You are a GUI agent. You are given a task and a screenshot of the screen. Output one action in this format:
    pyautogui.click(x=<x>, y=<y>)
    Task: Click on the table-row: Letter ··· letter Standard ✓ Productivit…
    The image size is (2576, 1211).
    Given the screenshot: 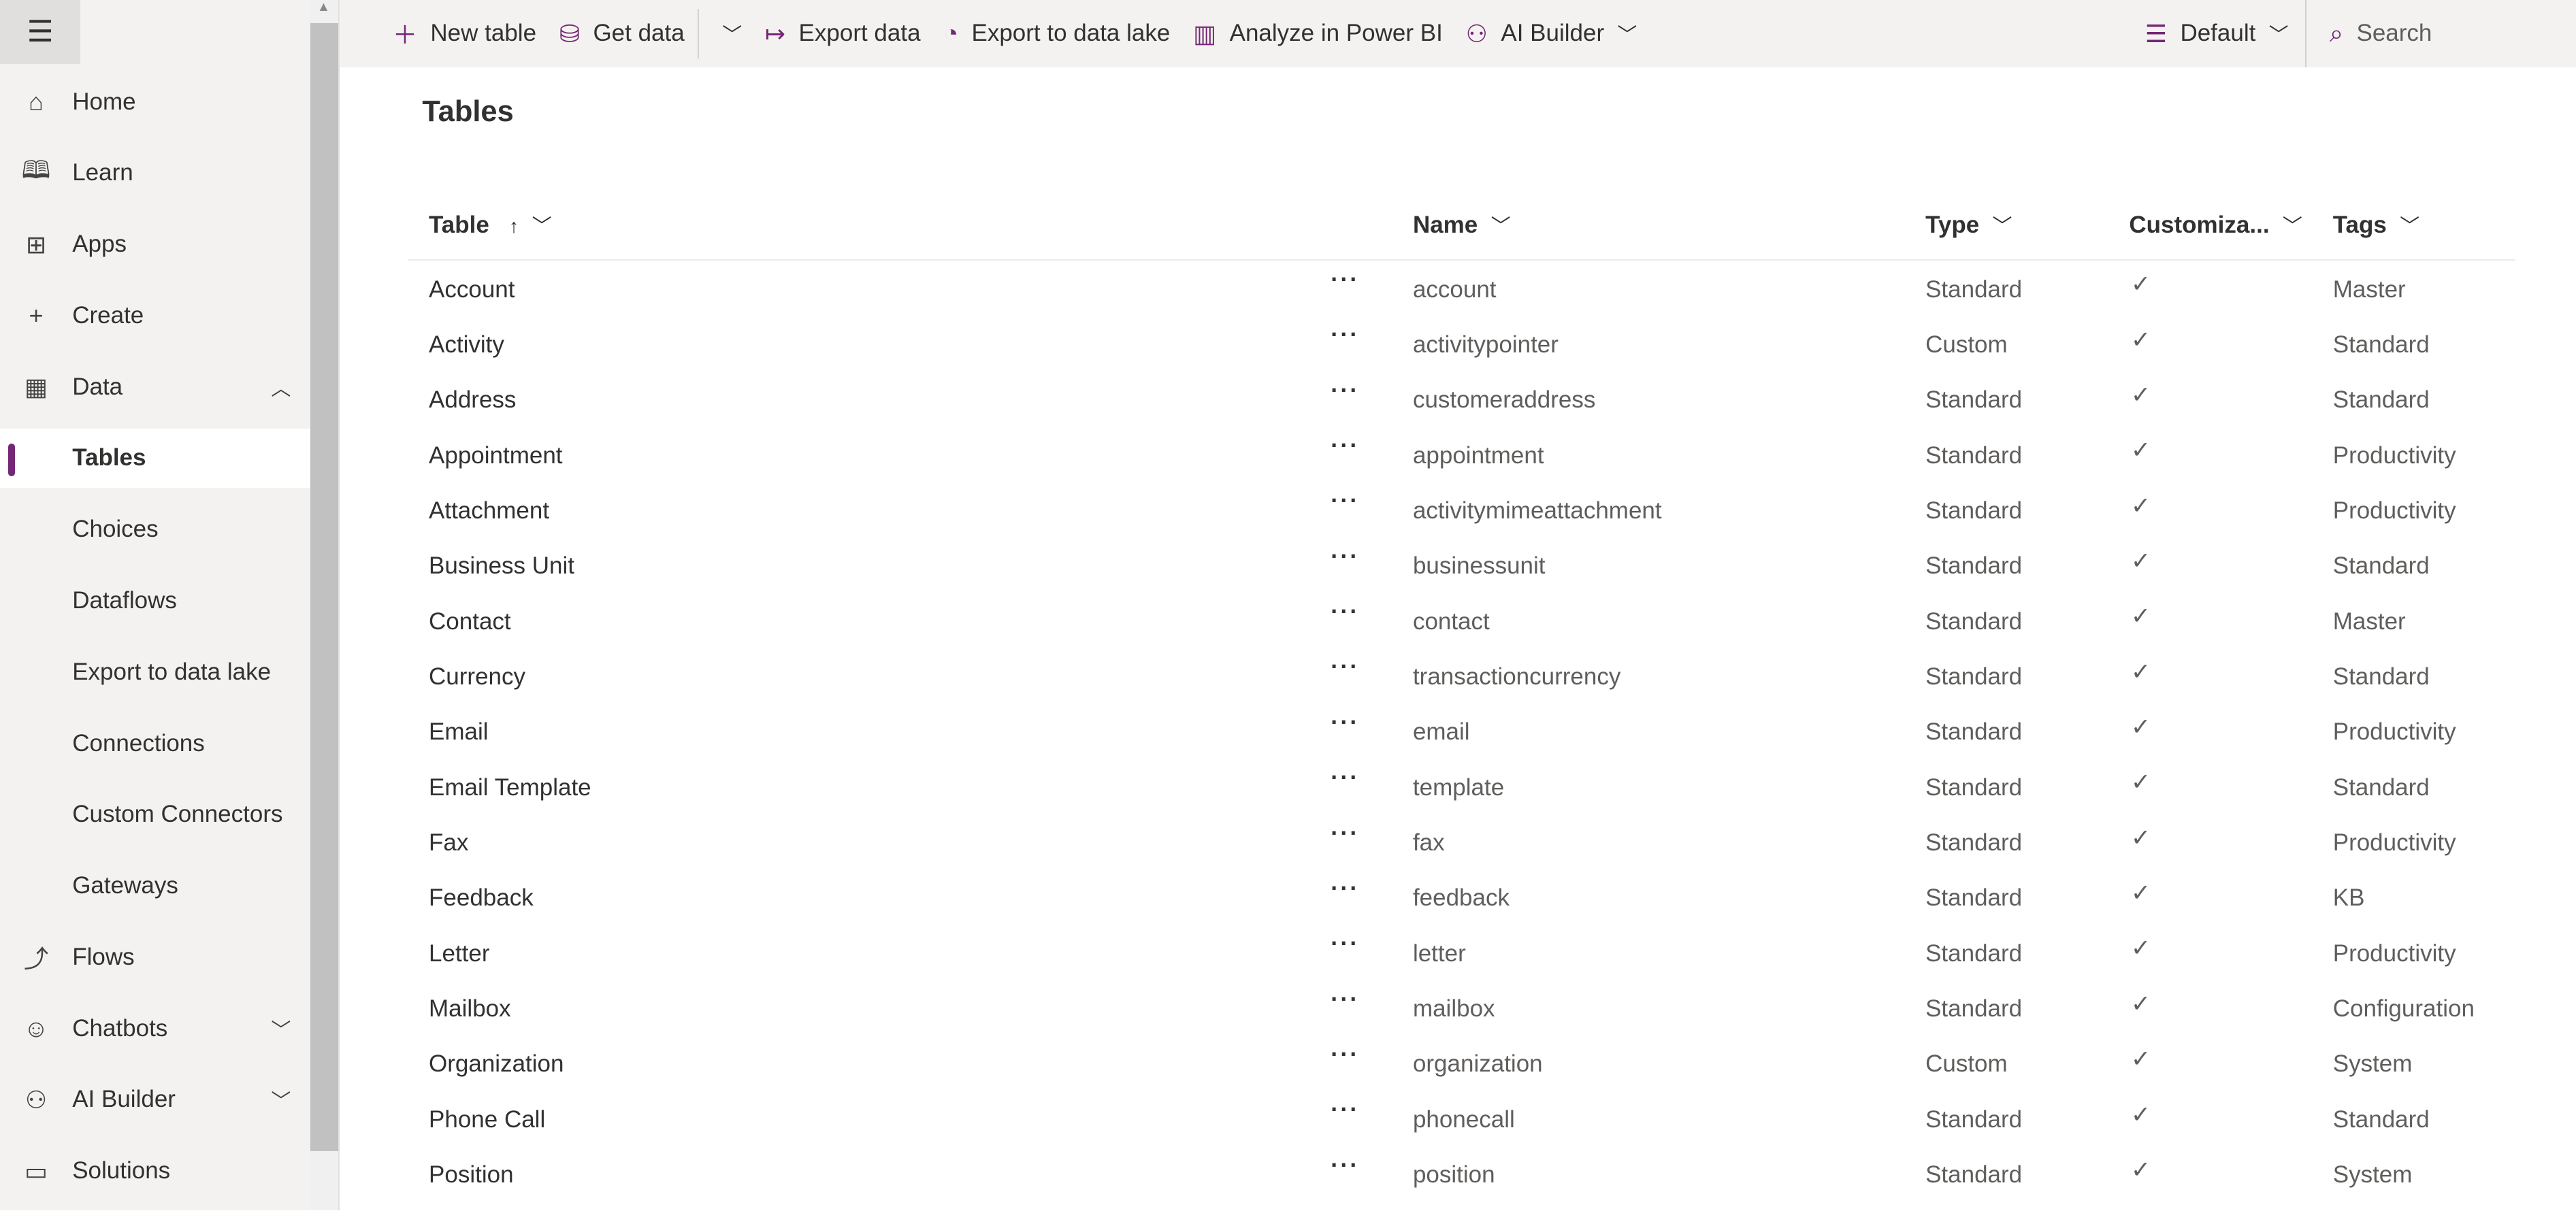 What is the action you would take?
    pyautogui.click(x=1461, y=954)
    